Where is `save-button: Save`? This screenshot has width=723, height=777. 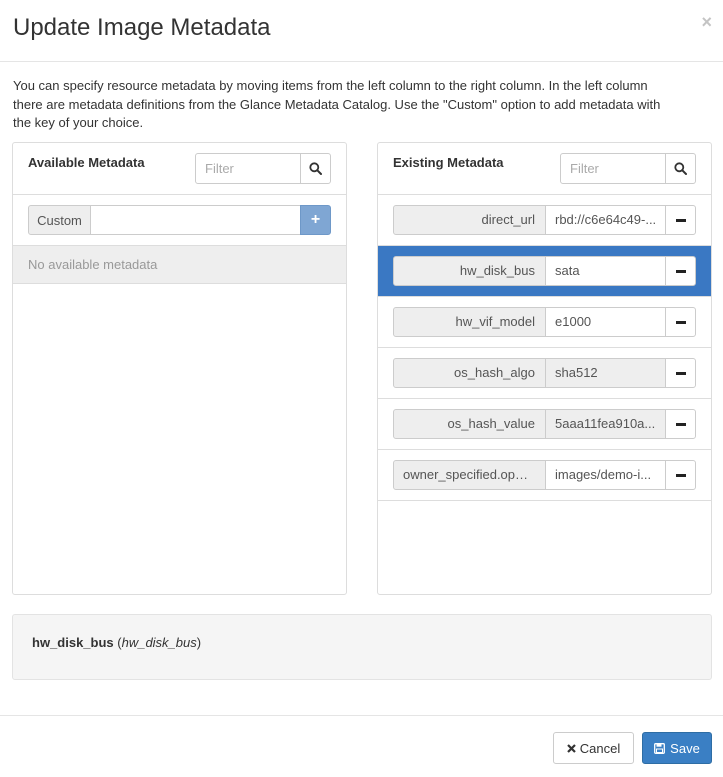
save-button: Save is located at coordinates (677, 748).